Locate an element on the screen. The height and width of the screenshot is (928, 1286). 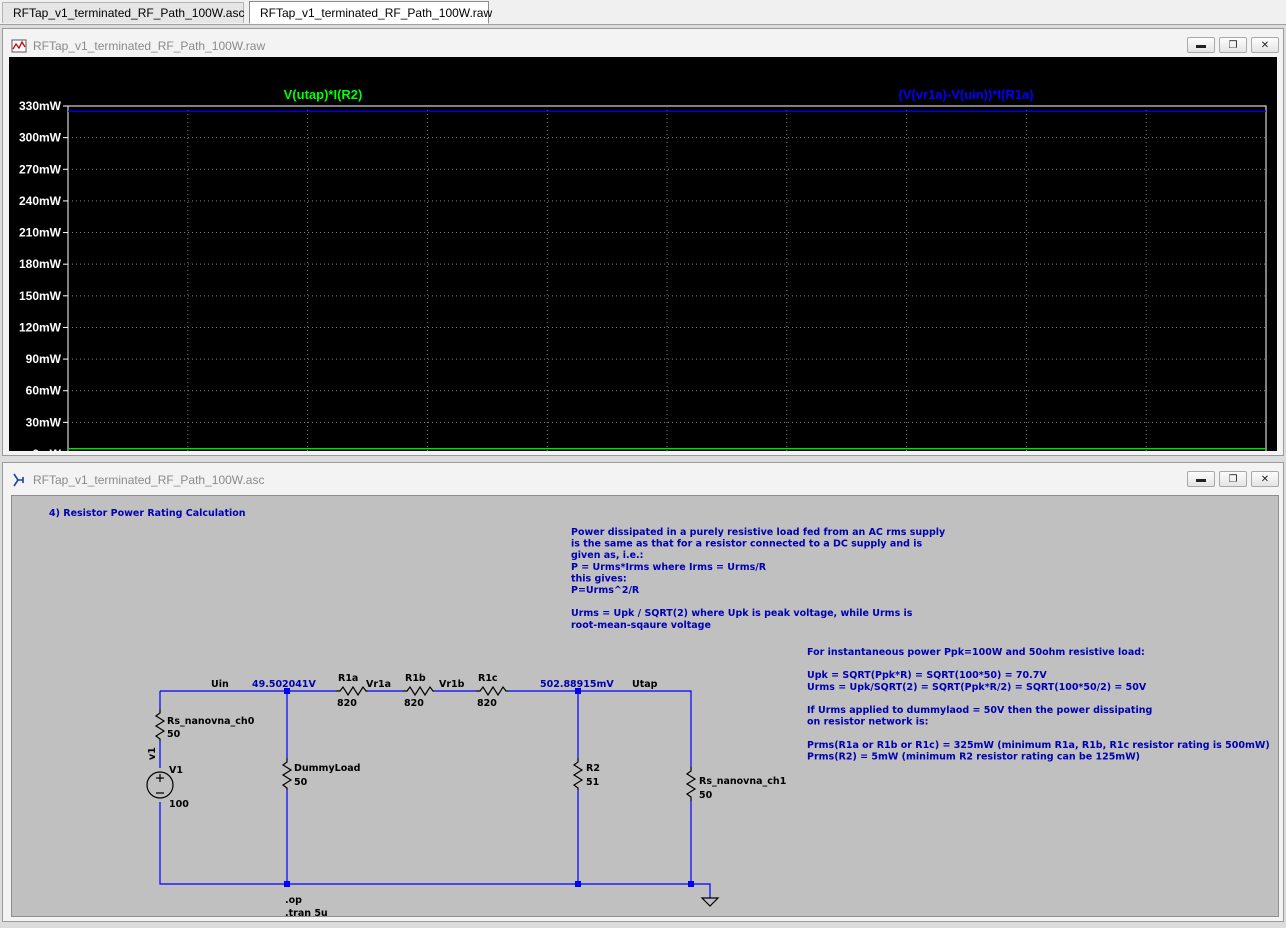
label-dummyload-name: DummyLoad is located at coordinates (327, 768).